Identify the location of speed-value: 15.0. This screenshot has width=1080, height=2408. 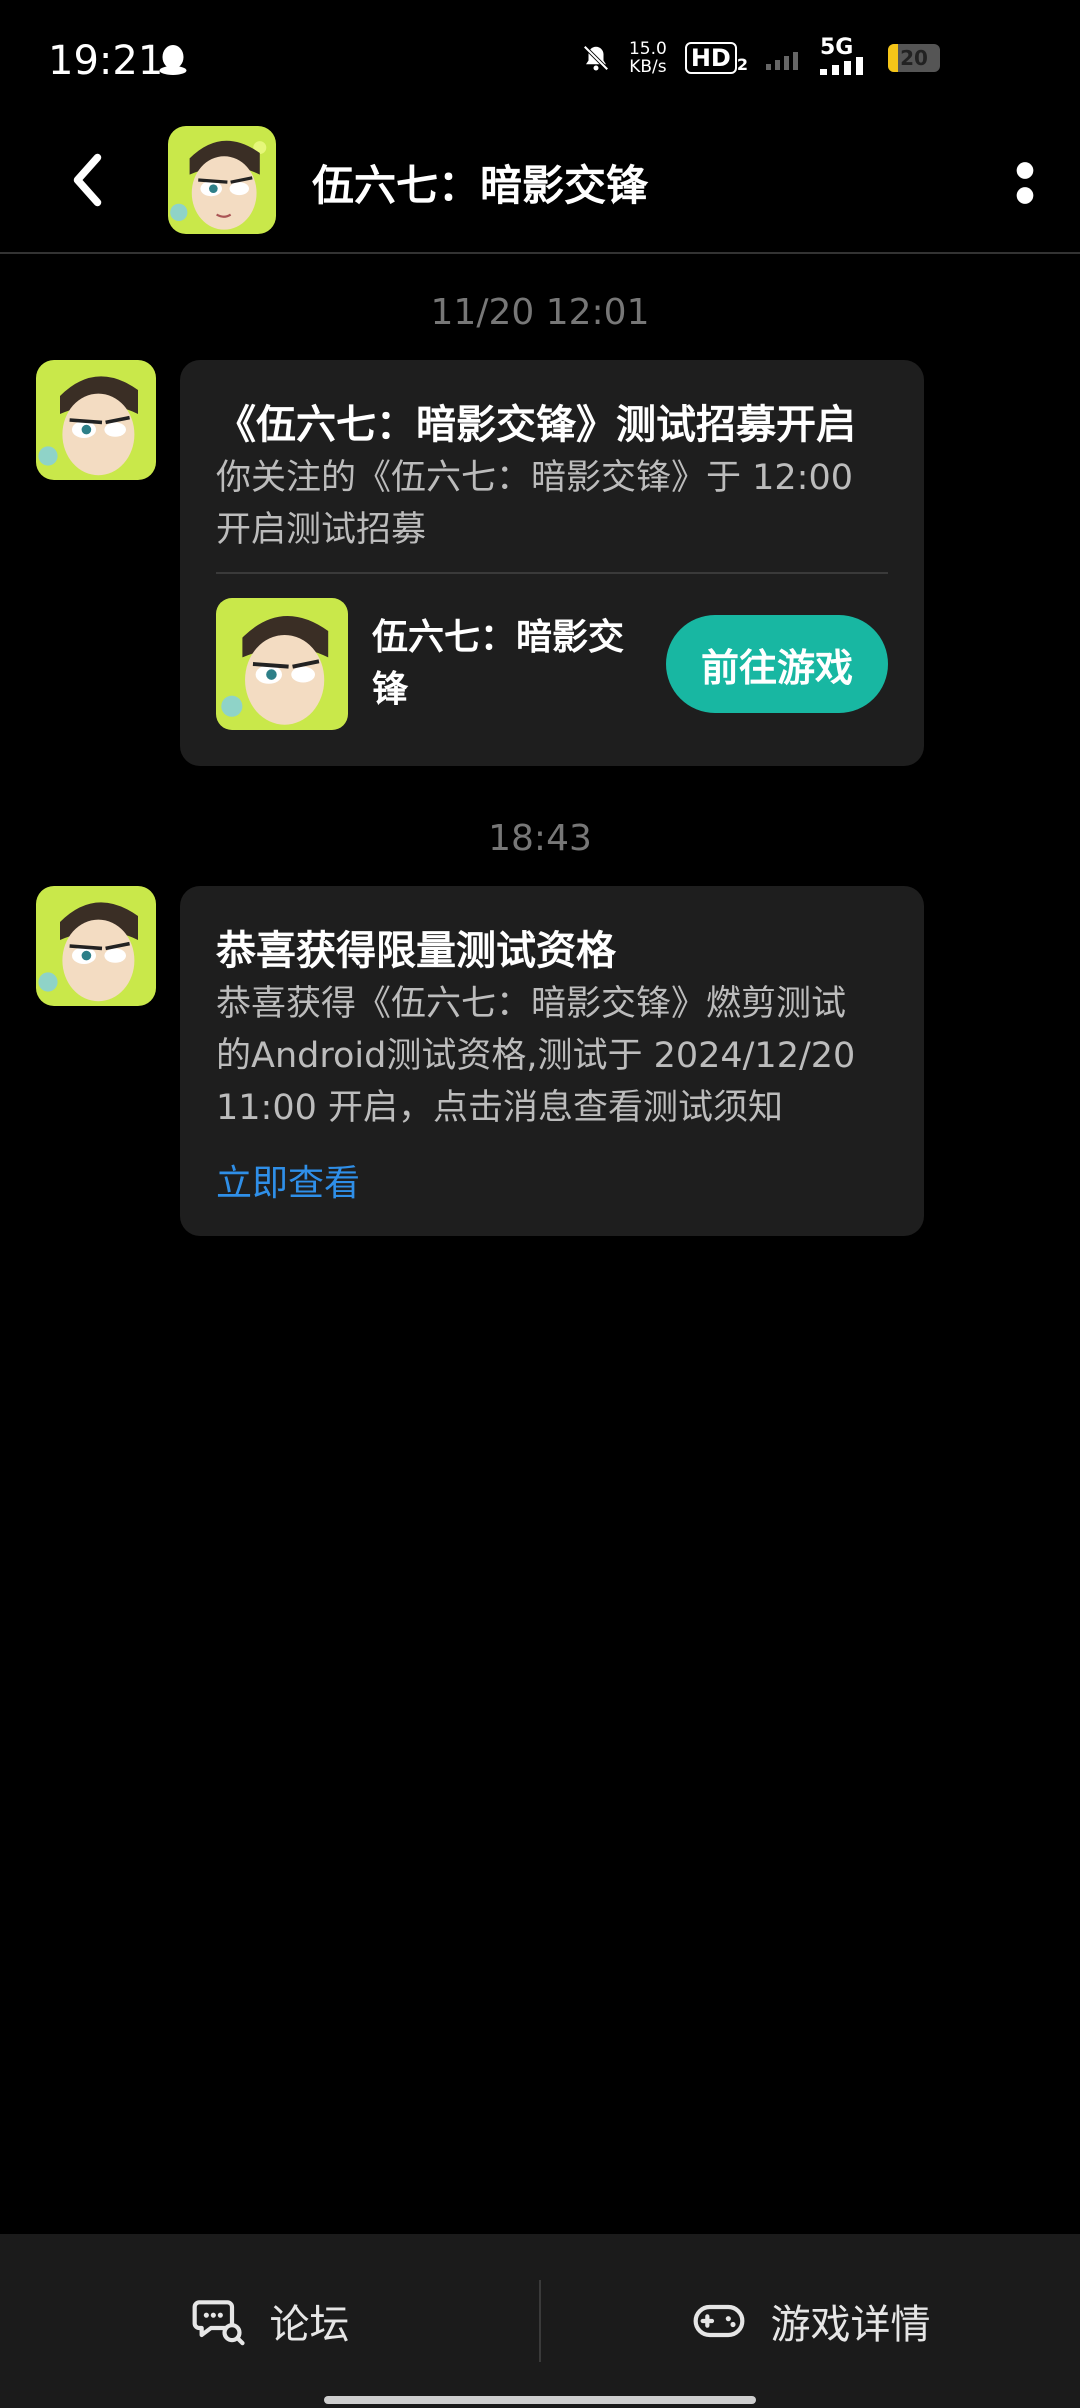
(647, 49).